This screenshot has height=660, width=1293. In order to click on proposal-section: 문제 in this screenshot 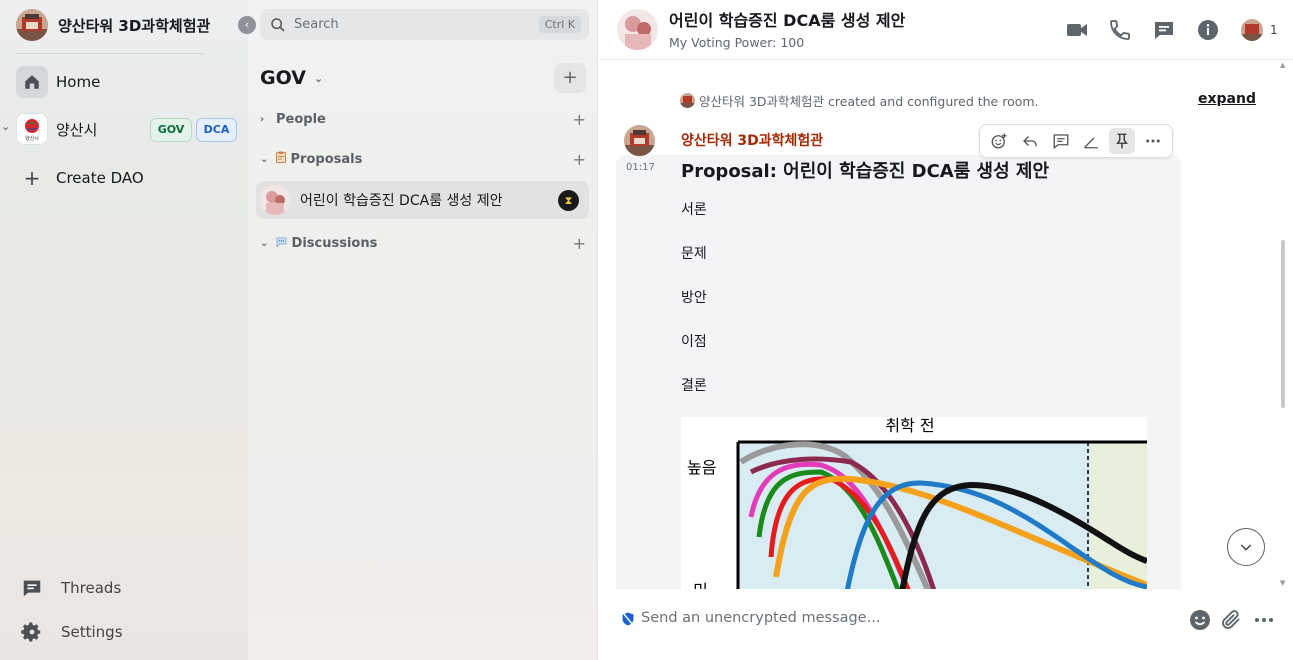, I will do `click(694, 254)`.